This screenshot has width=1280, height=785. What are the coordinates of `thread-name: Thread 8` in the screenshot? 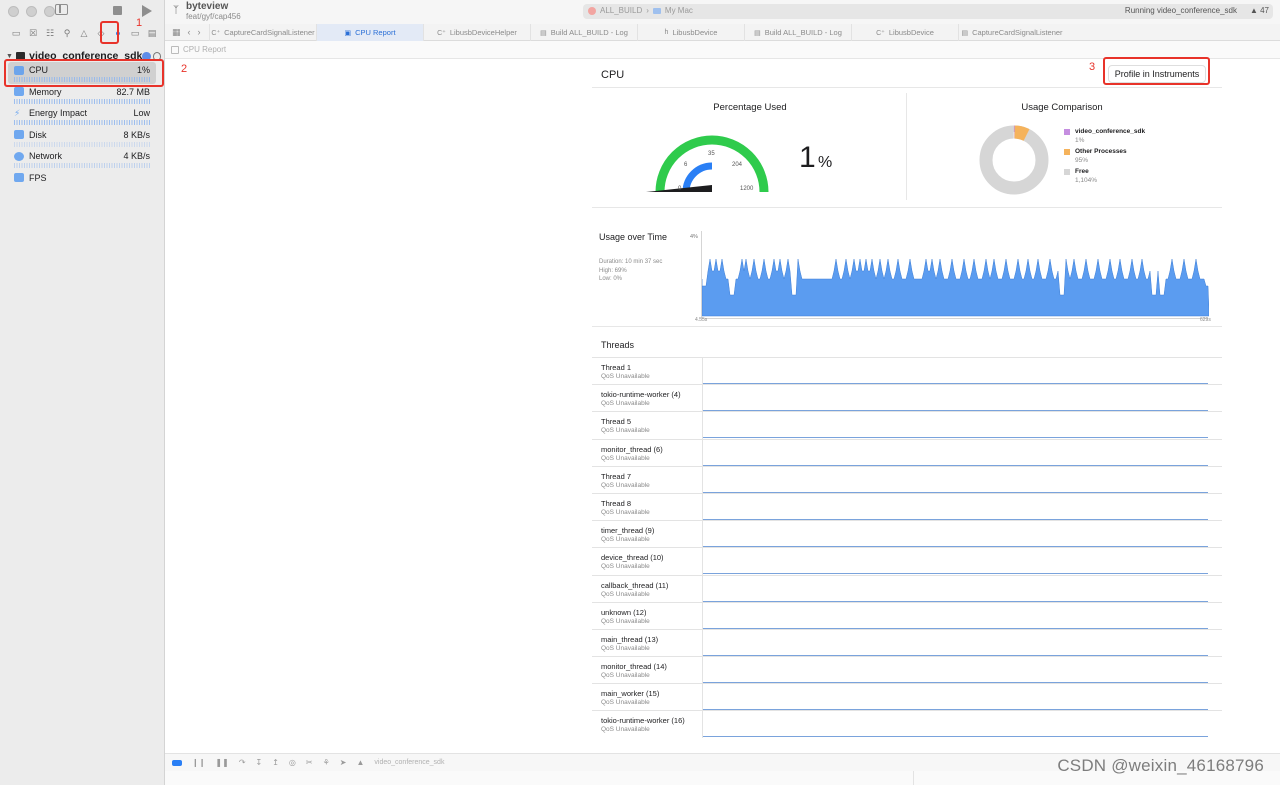 It's located at (616, 503).